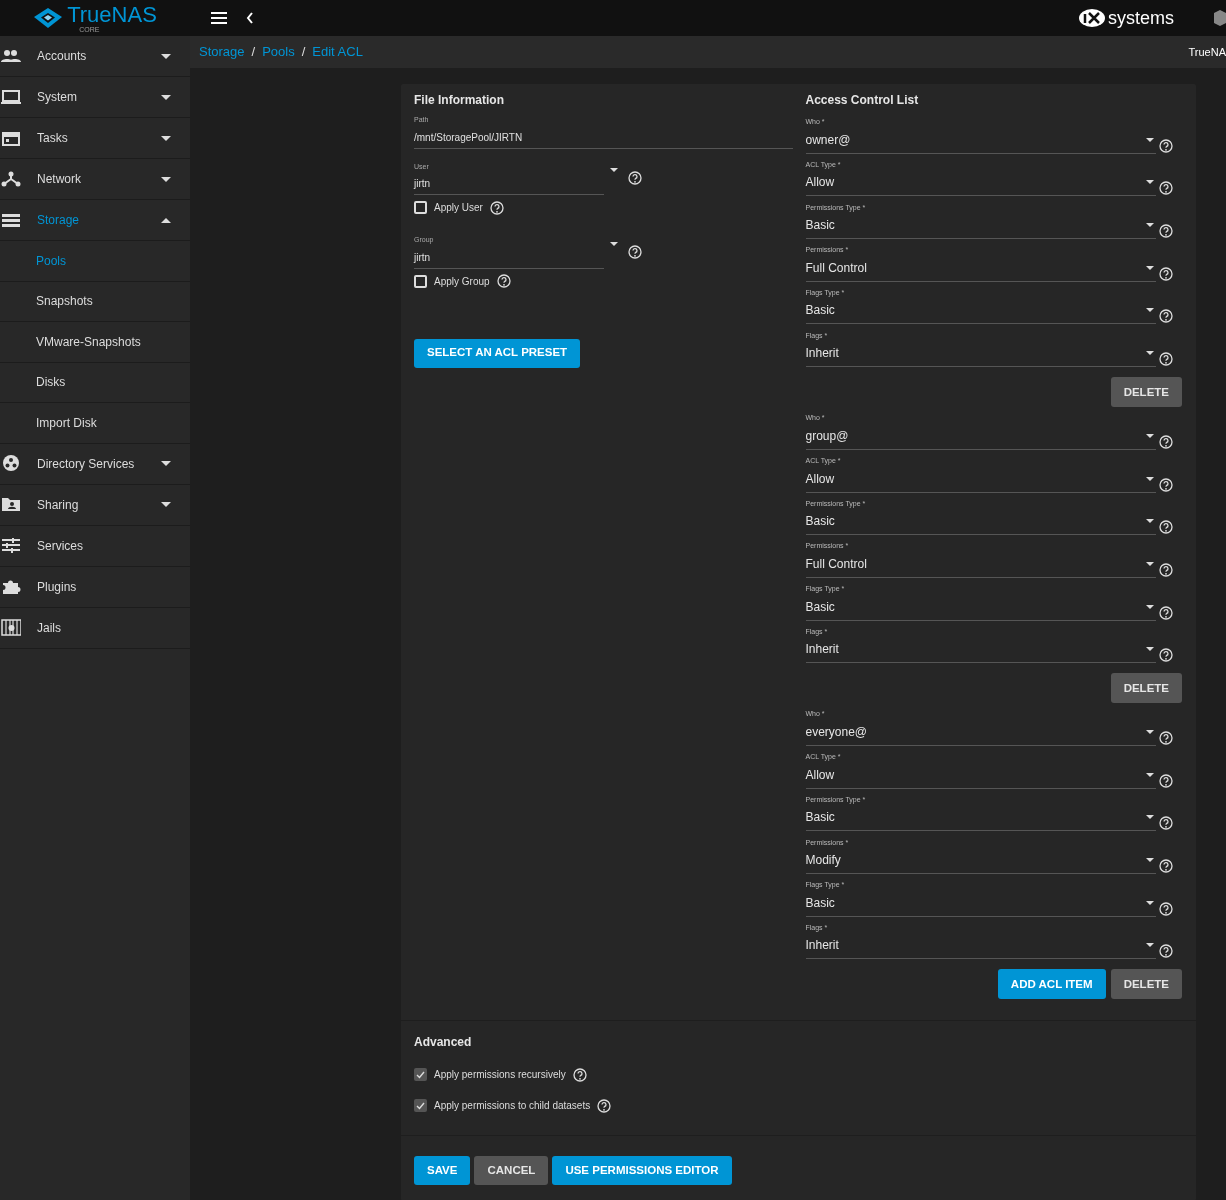 The width and height of the screenshot is (1226, 1200). What do you see at coordinates (95, 301) in the screenshot?
I see `sidebar-subitem: Snapshots` at bounding box center [95, 301].